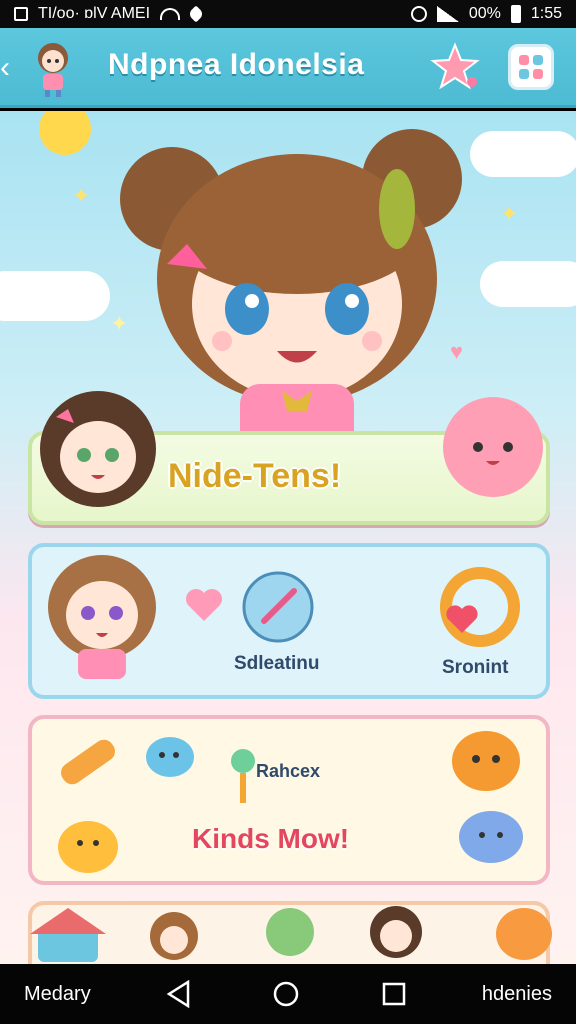 The height and width of the screenshot is (1024, 576). Describe the element at coordinates (98, 449) in the screenshot. I see `girl-character` at that location.